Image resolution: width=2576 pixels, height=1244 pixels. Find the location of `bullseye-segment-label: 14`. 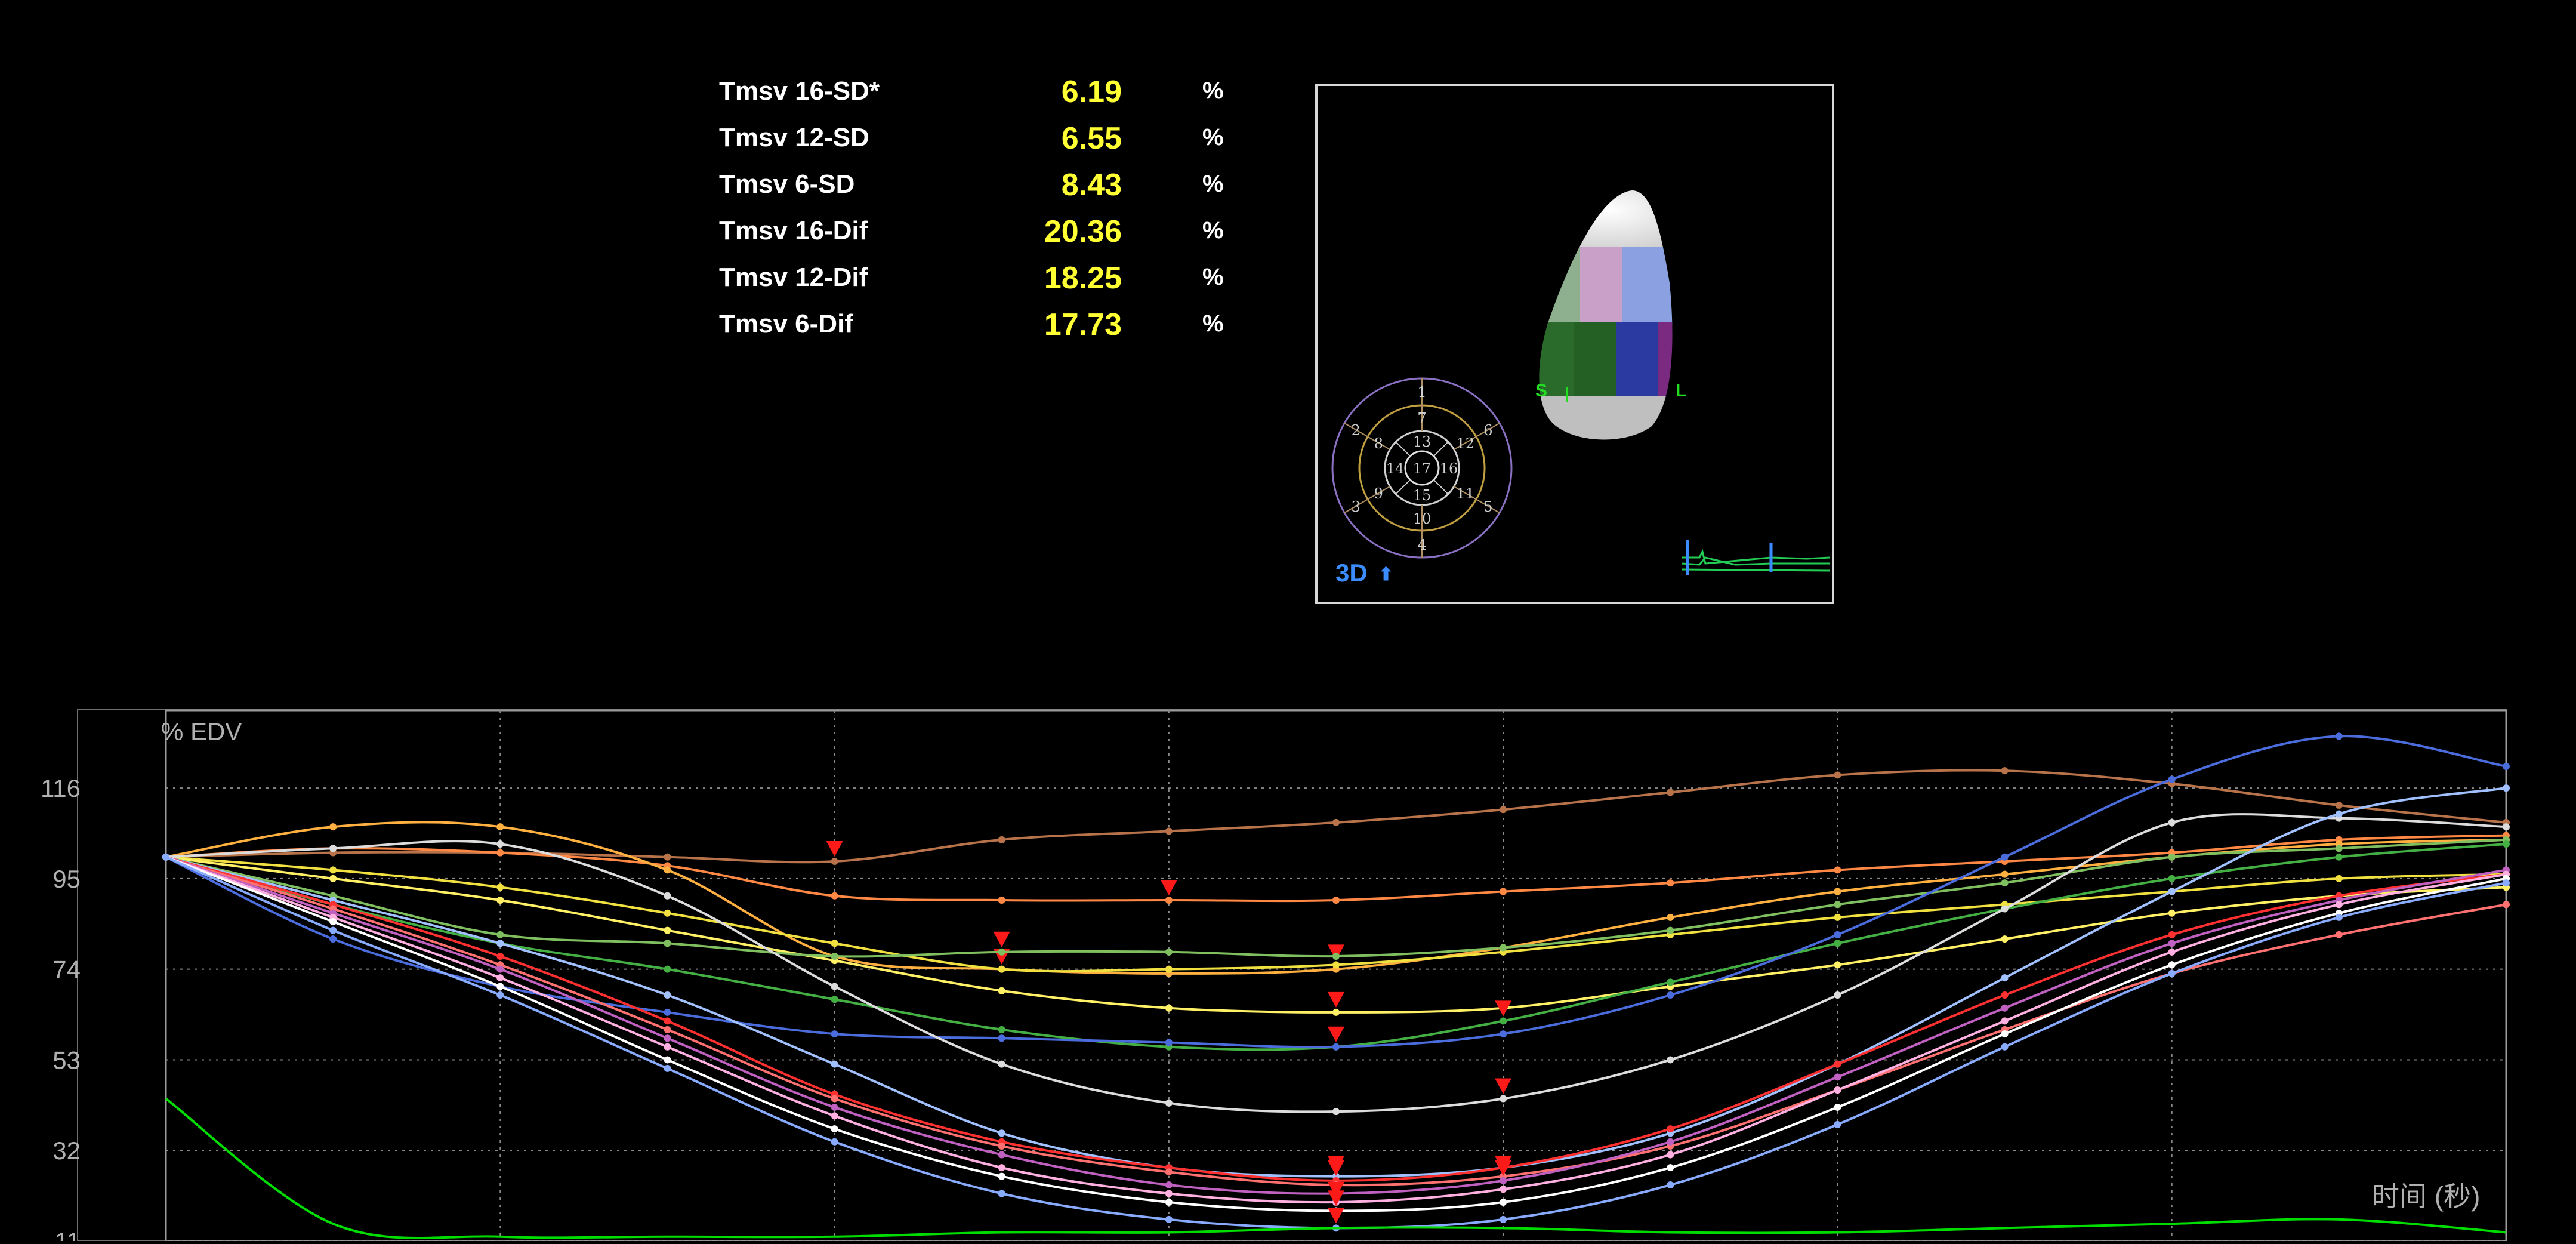

bullseye-segment-label: 14 is located at coordinates (1395, 468).